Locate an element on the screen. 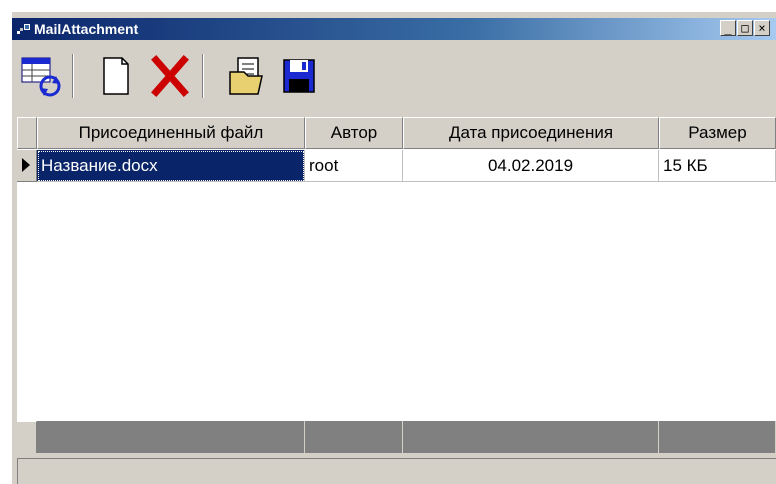  status-bar is located at coordinates (396, 471).